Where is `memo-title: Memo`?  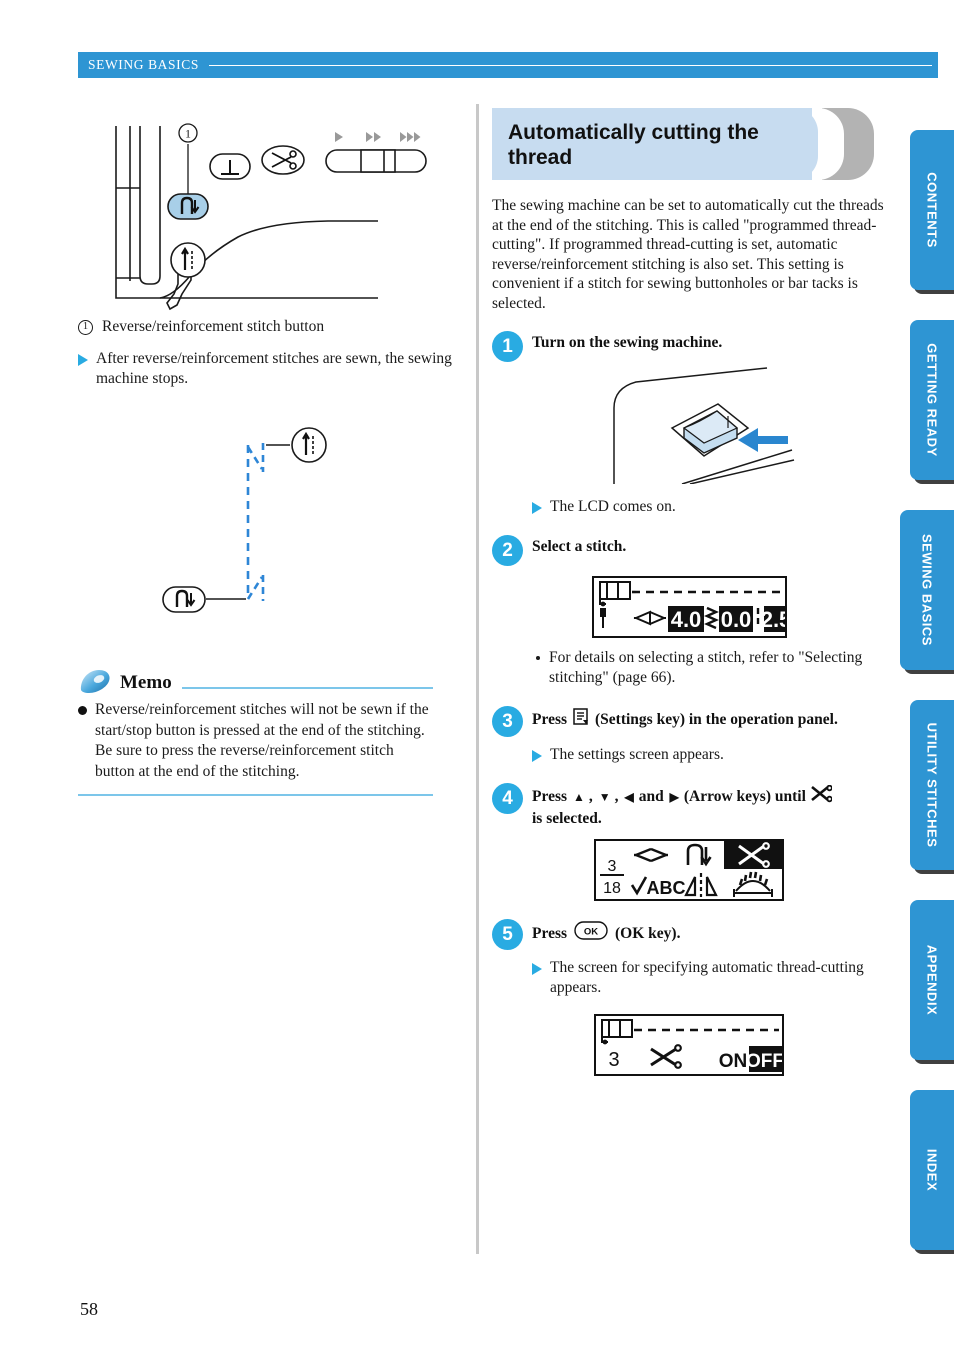 memo-title: Memo is located at coordinates (146, 682).